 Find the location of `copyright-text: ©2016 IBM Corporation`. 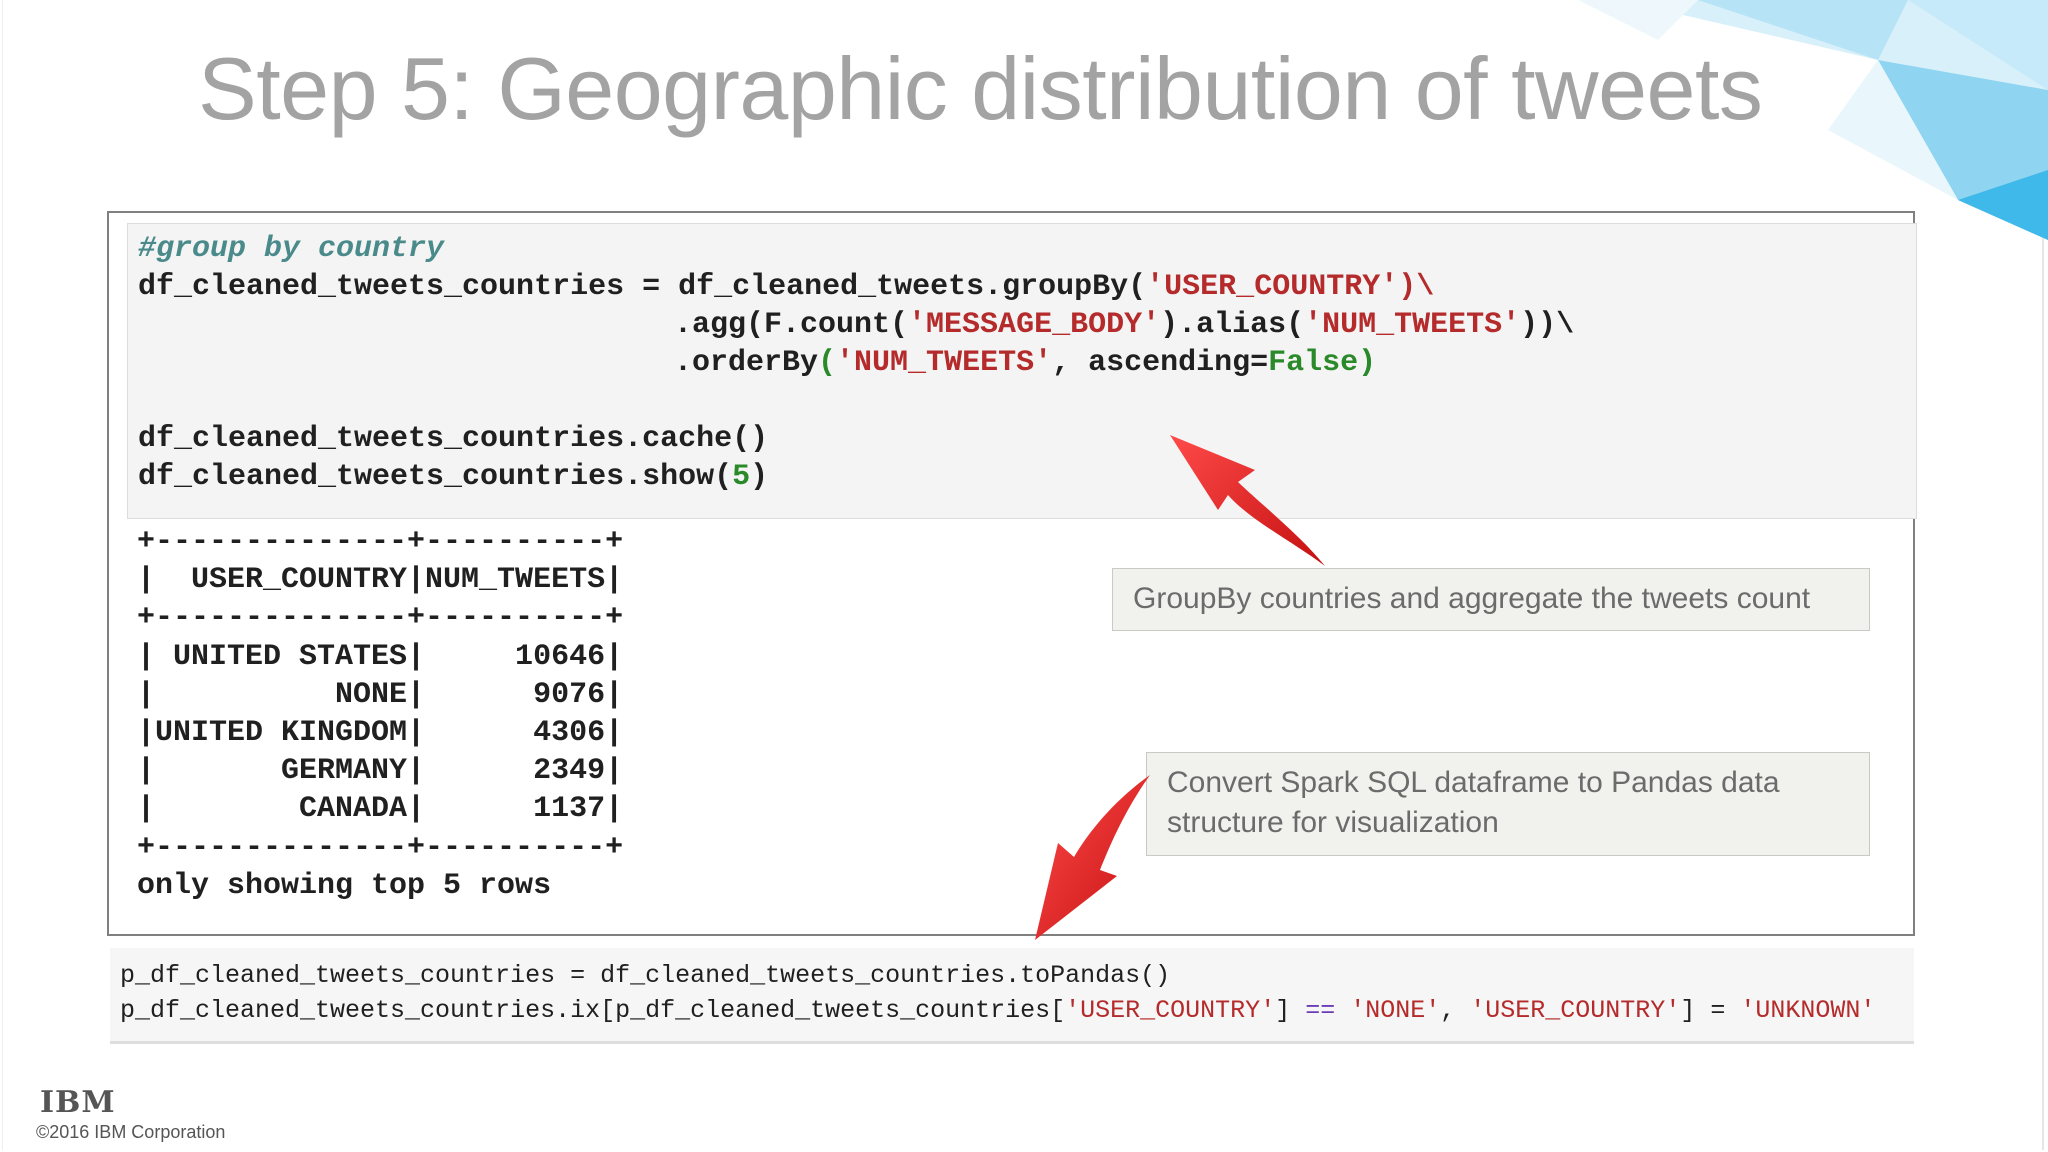

copyright-text: ©2016 IBM Corporation is located at coordinates (131, 1132).